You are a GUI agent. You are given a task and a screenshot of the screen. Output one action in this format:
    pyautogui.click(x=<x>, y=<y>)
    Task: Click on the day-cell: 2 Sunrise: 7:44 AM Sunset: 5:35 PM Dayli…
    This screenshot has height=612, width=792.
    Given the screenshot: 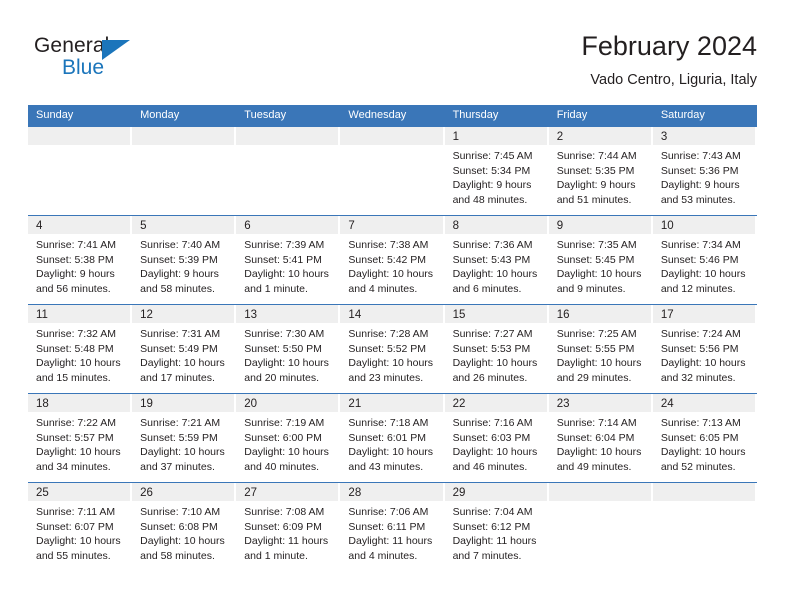 What is the action you would take?
    pyautogui.click(x=600, y=171)
    